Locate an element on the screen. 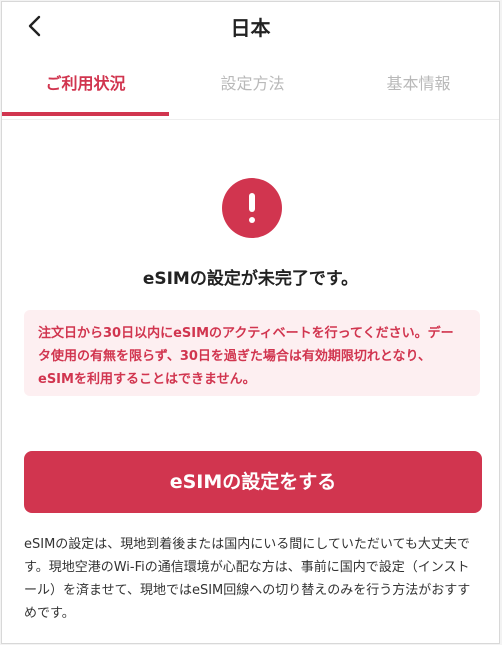 The height and width of the screenshot is (645, 502). exclamation-circle-icon is located at coordinates (252, 208).